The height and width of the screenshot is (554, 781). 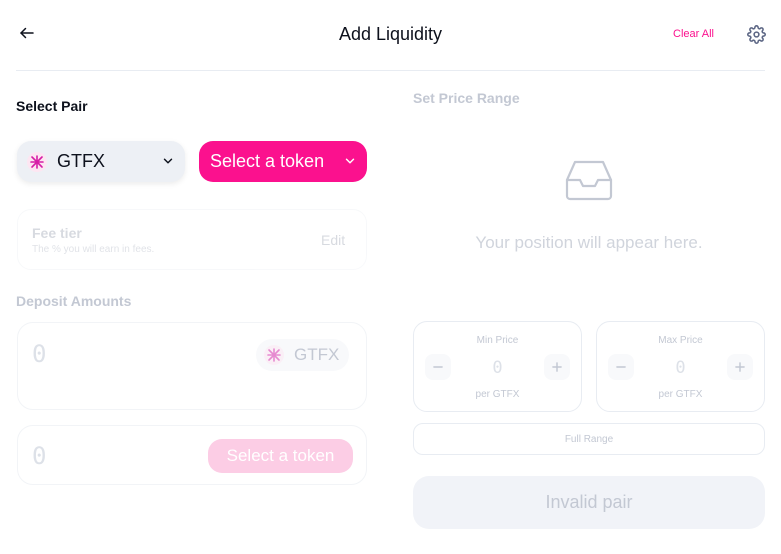 I want to click on token-b-label: Select a token, so click(x=267, y=161).